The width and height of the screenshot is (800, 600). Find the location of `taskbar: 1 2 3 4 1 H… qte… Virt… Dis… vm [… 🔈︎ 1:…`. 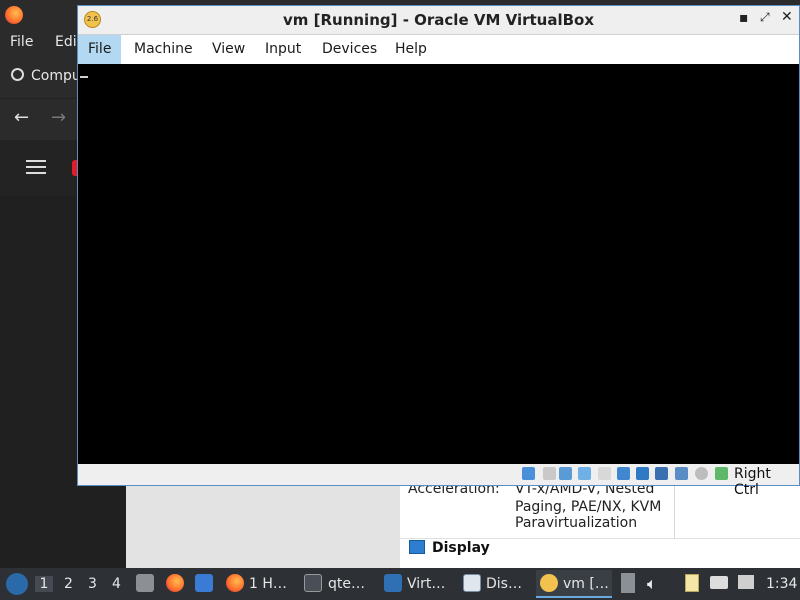

taskbar: 1 2 3 4 1 H… qte… Virt… Dis… vm [… 🔈︎ 1:… is located at coordinates (400, 584).